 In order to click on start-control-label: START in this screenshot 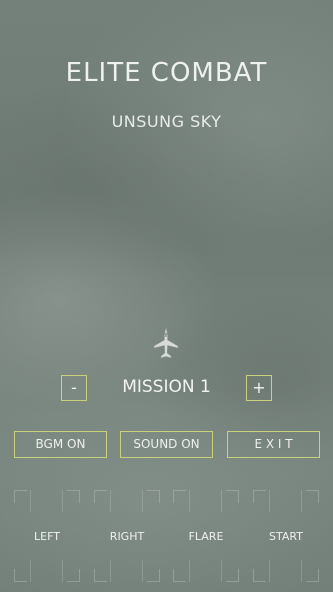, I will do `click(286, 536)`.